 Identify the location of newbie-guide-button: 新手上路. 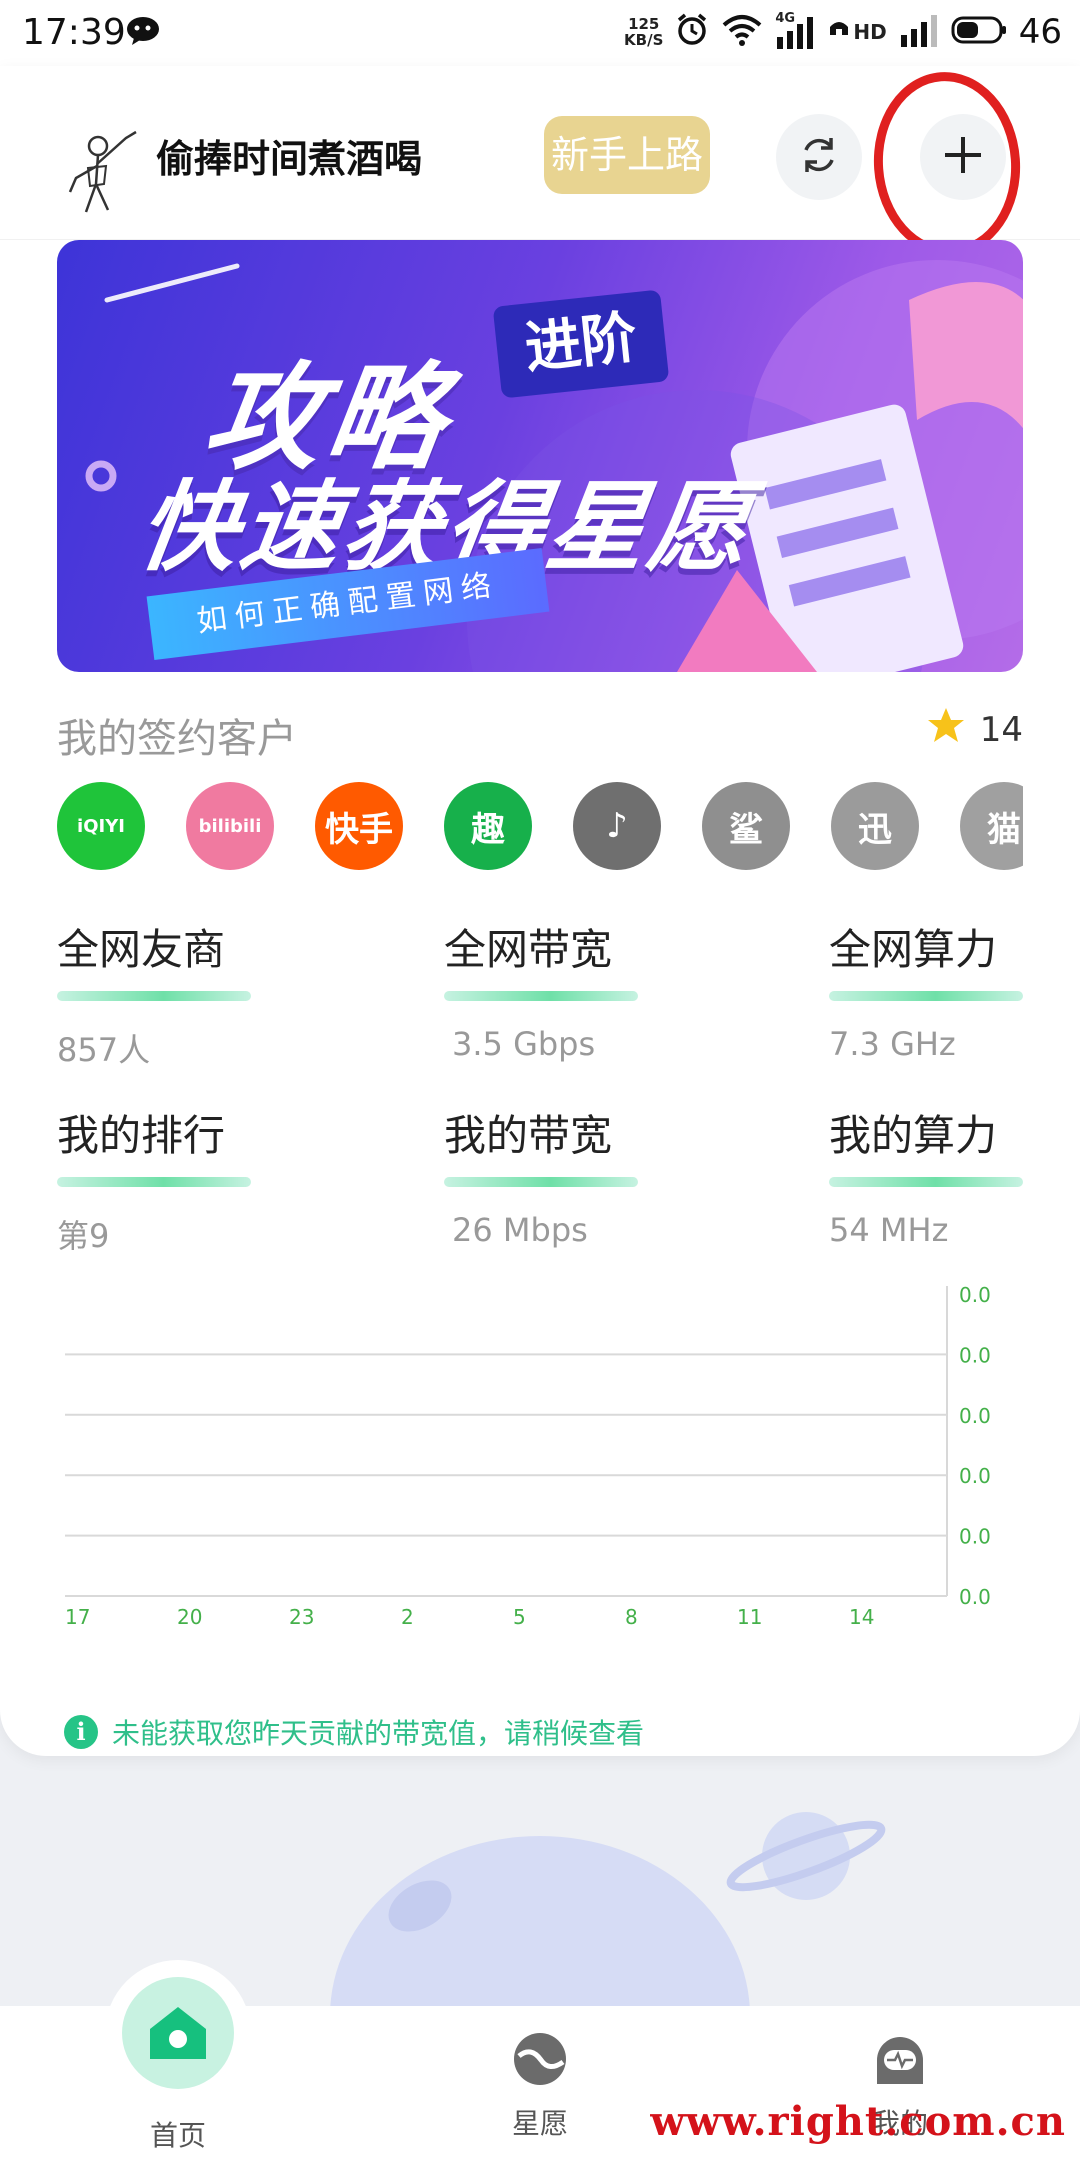
(627, 155).